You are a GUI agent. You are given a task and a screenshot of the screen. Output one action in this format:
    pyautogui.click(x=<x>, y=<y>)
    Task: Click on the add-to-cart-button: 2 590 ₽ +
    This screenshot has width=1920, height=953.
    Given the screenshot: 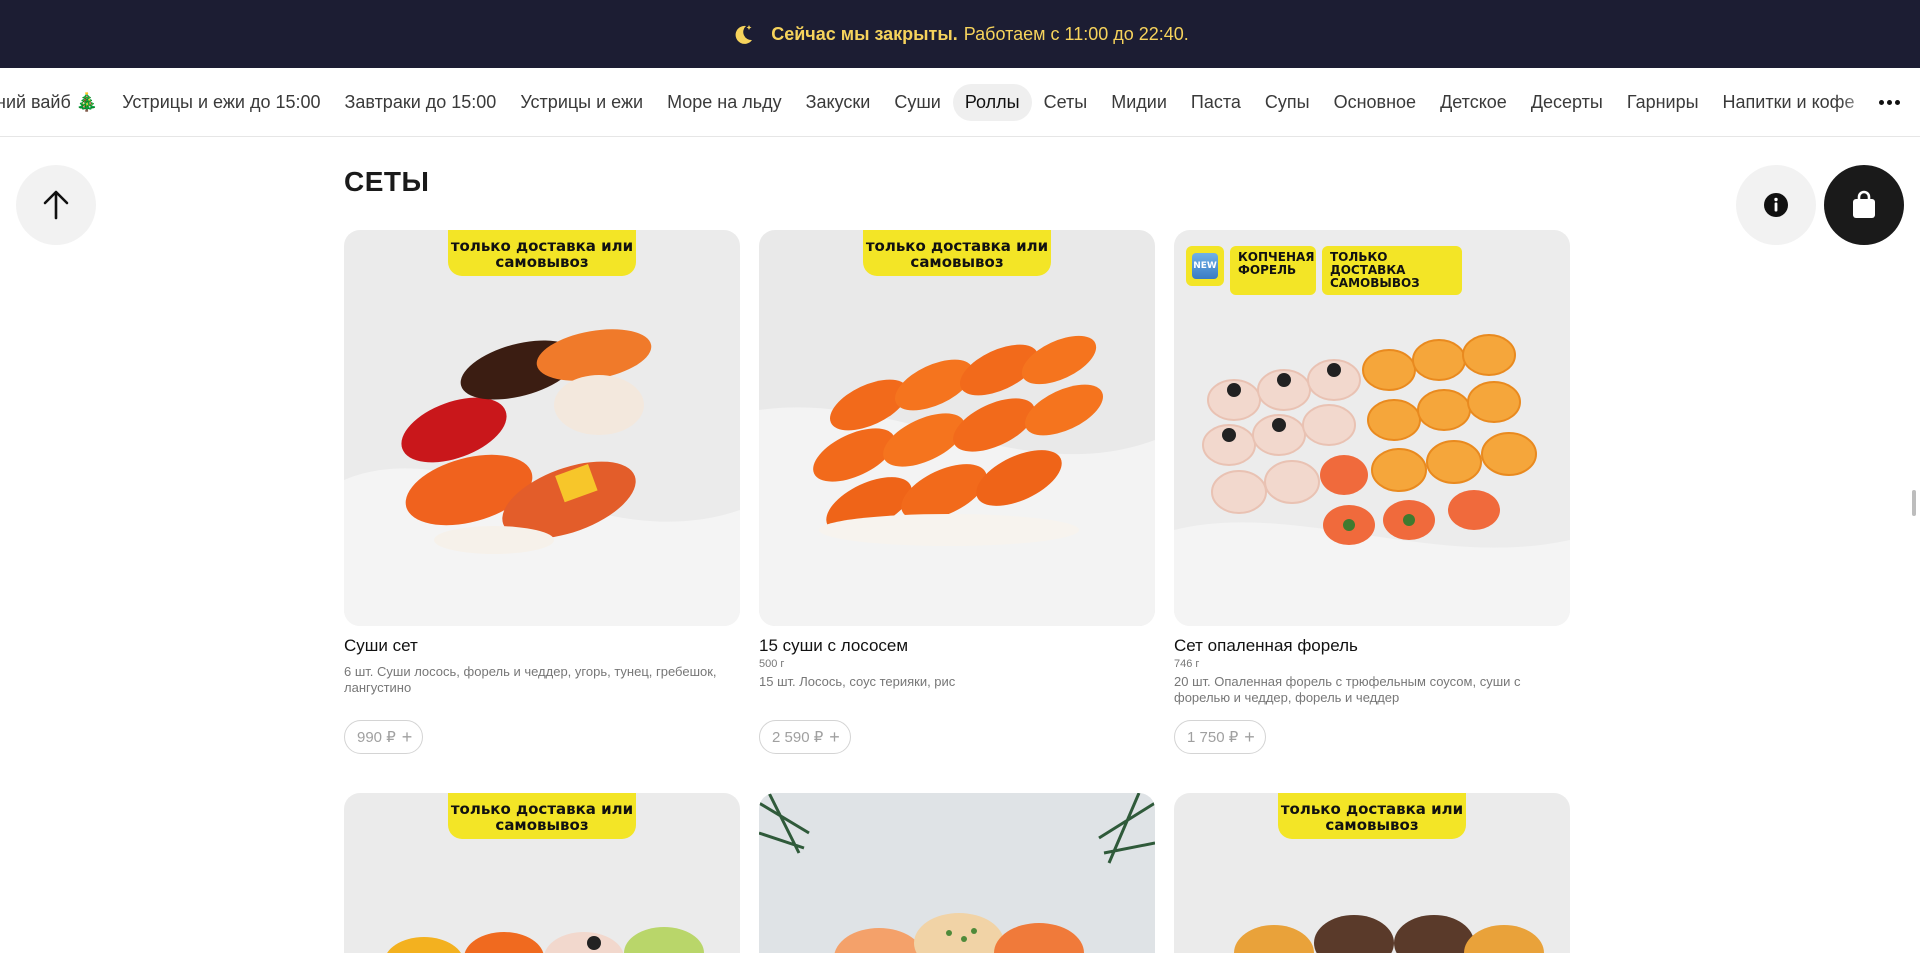 What is the action you would take?
    pyautogui.click(x=805, y=737)
    